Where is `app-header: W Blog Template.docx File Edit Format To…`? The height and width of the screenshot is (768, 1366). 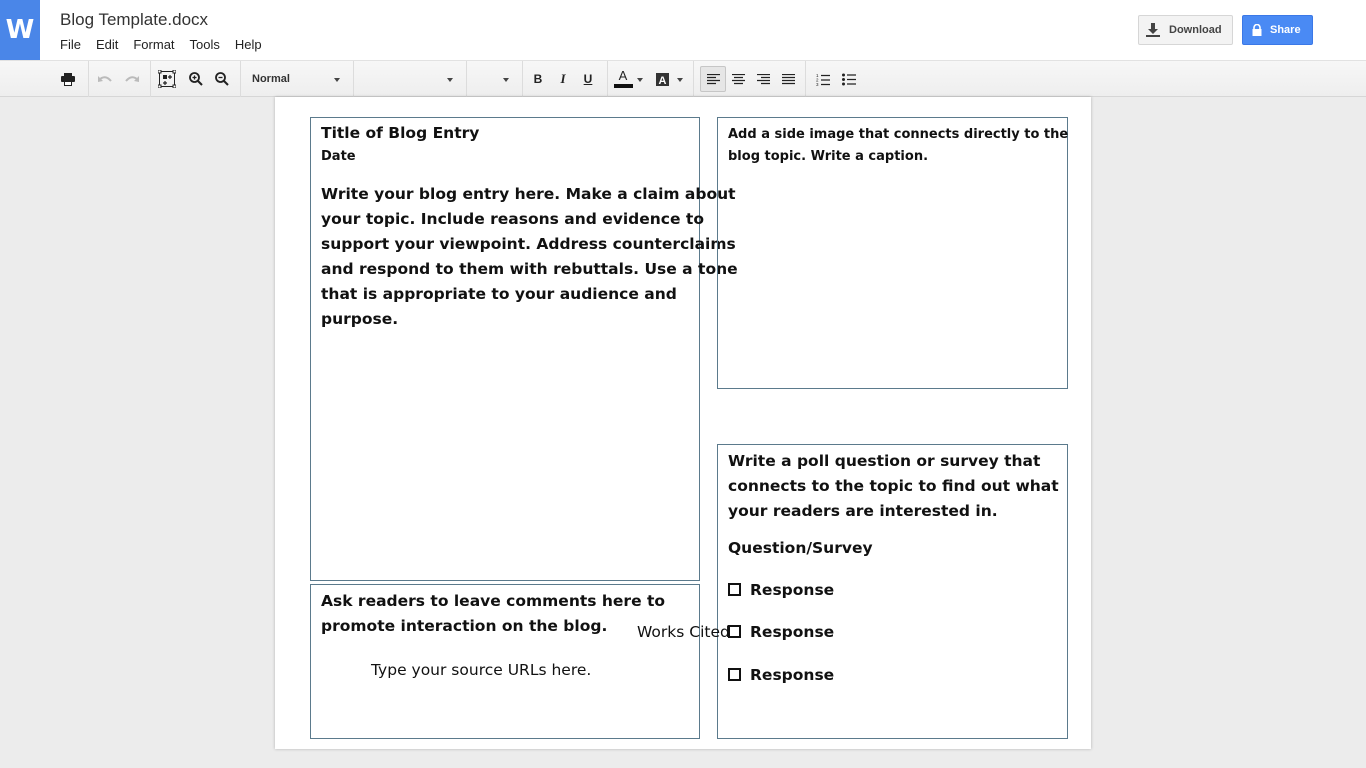 app-header: W Blog Template.docx File Edit Format To… is located at coordinates (683, 30).